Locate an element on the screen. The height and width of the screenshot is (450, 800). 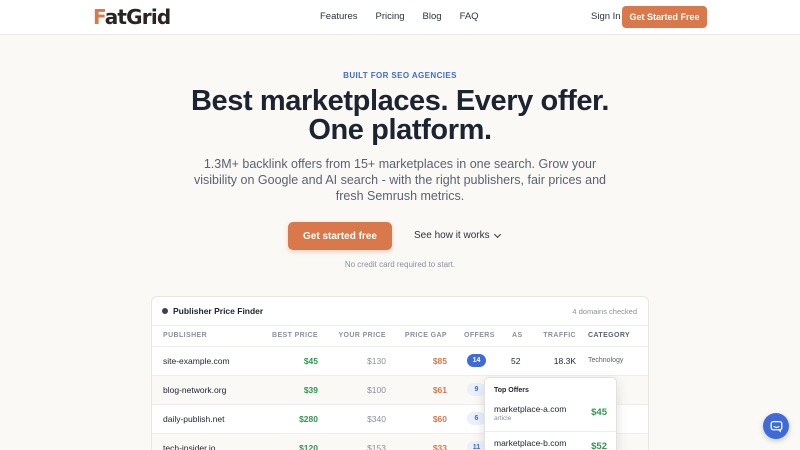
offer-item: marketplace-b.com article $52 is located at coordinates (550, 441).